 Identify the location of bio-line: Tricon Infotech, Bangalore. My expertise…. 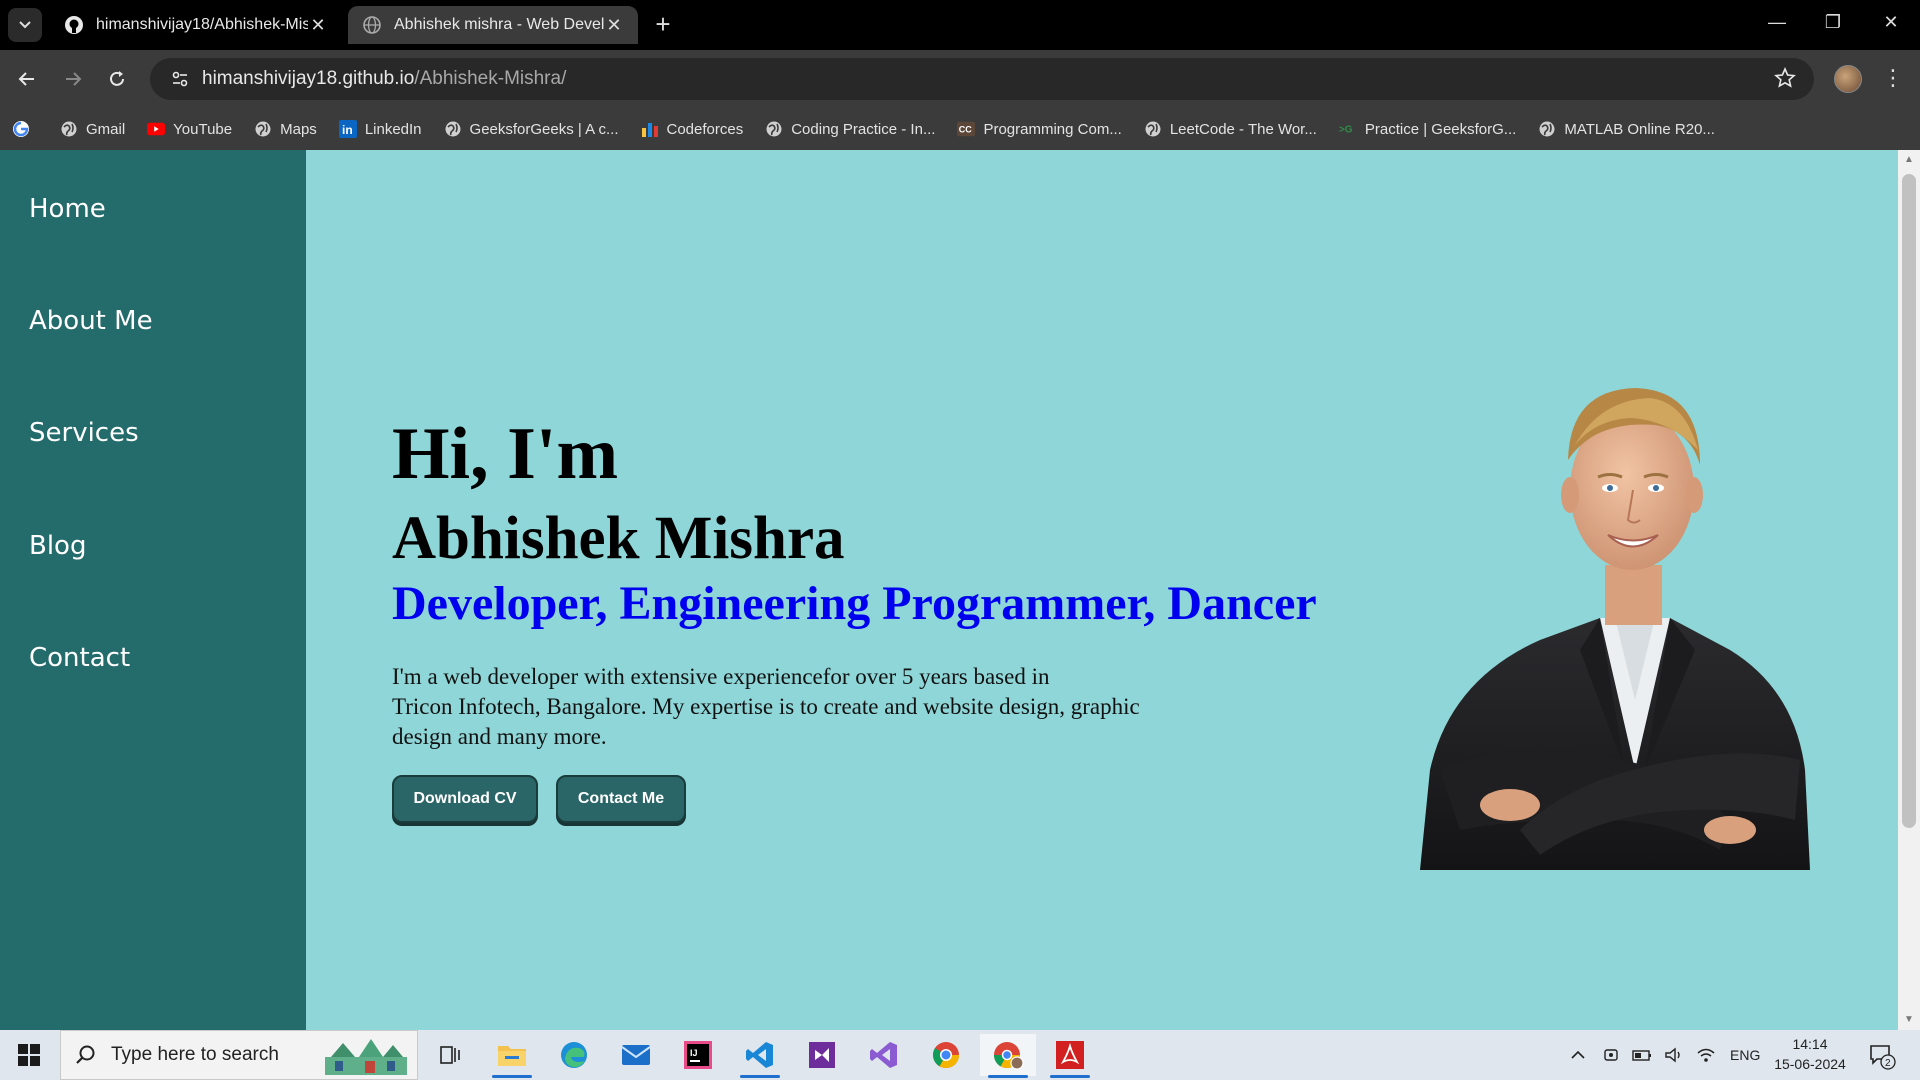
(766, 706).